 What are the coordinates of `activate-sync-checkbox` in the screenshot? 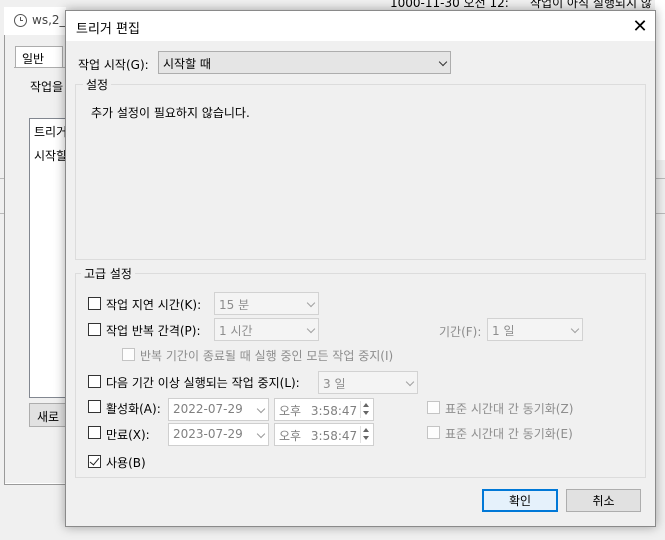 It's located at (433, 407).